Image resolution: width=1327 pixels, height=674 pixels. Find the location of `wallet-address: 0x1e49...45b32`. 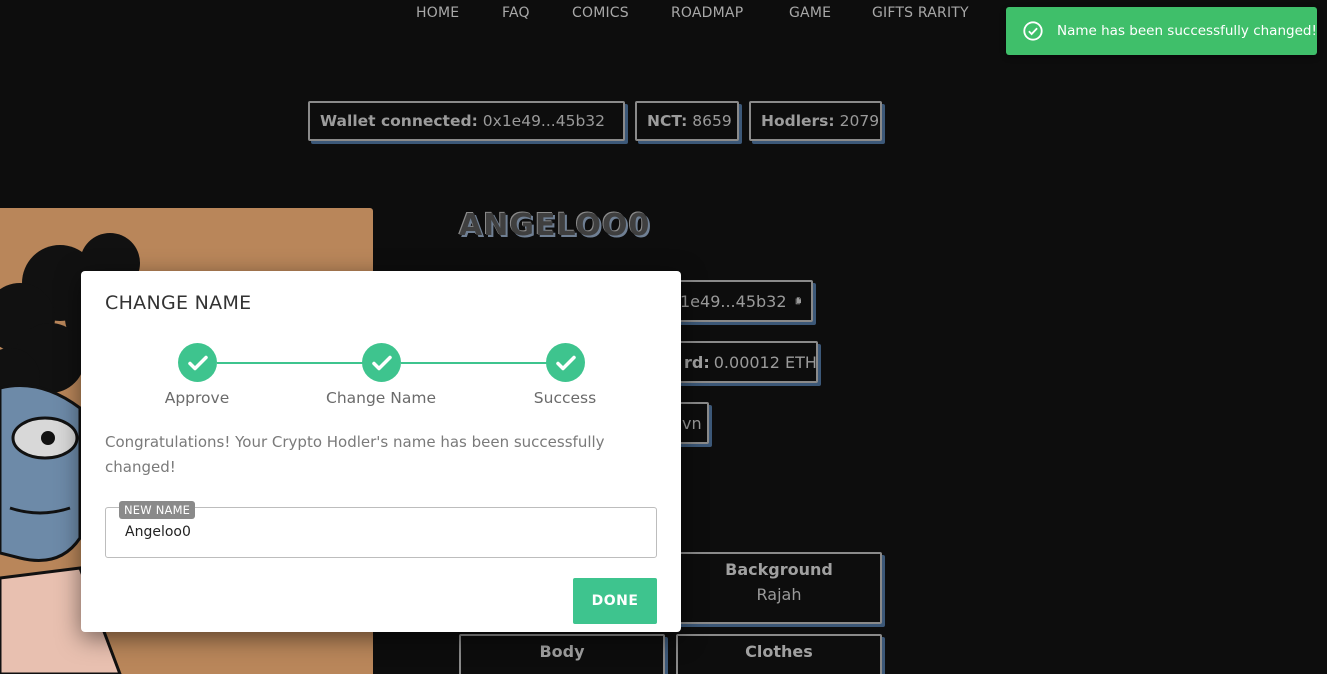

wallet-address: 0x1e49...45b32 is located at coordinates (544, 121).